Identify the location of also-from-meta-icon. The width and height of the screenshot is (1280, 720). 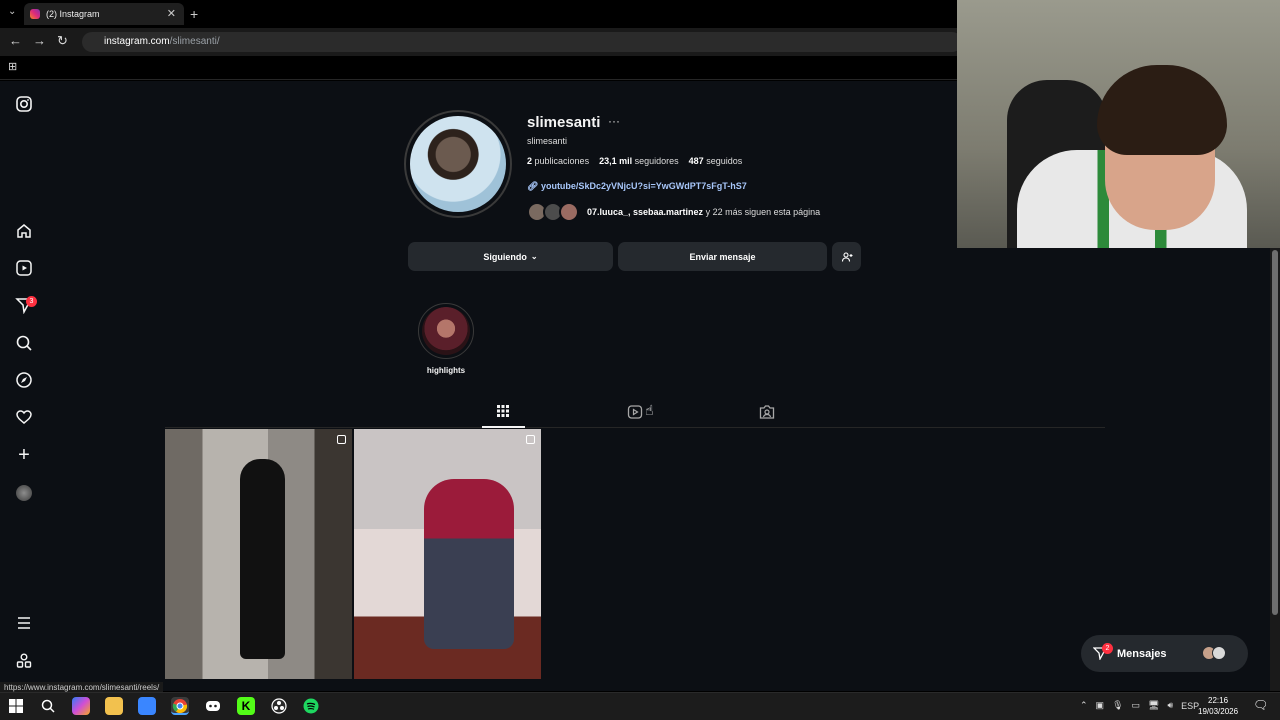
(24, 661).